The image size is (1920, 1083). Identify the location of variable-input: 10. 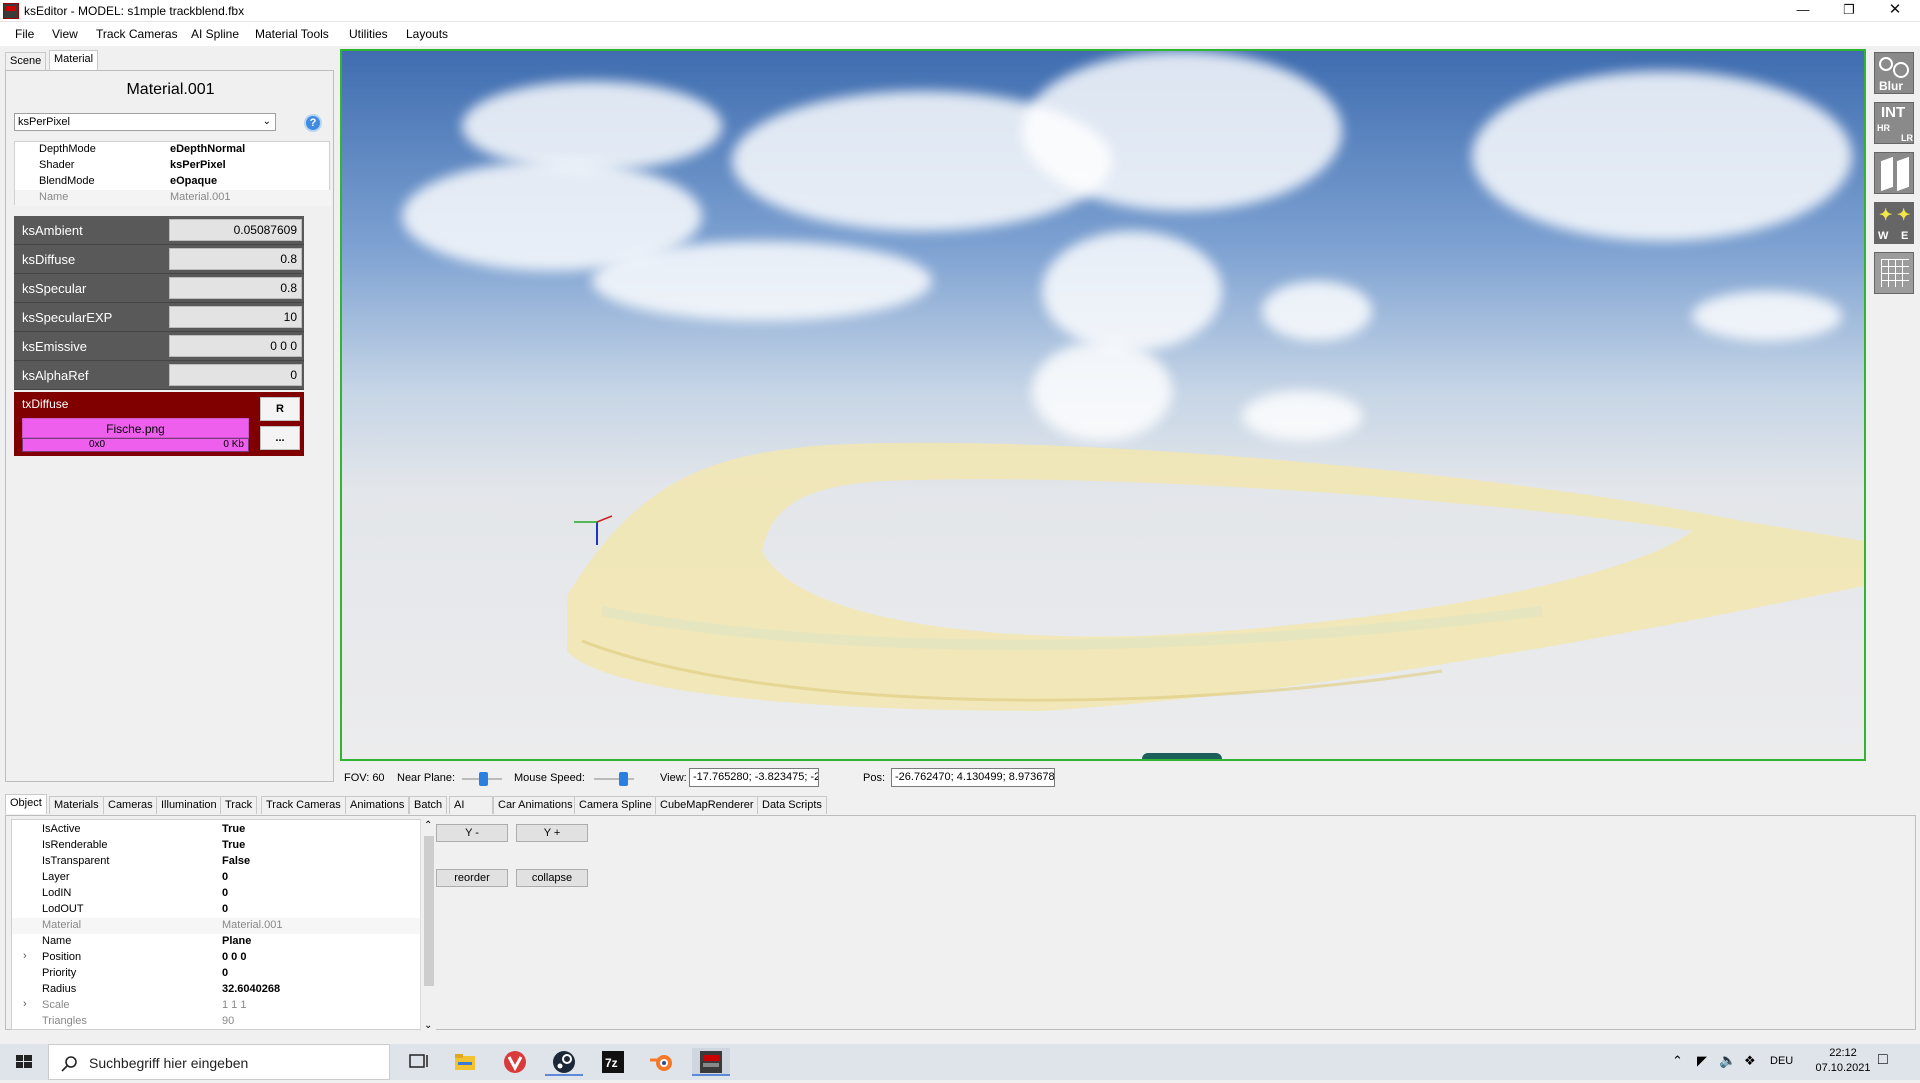
(235, 317).